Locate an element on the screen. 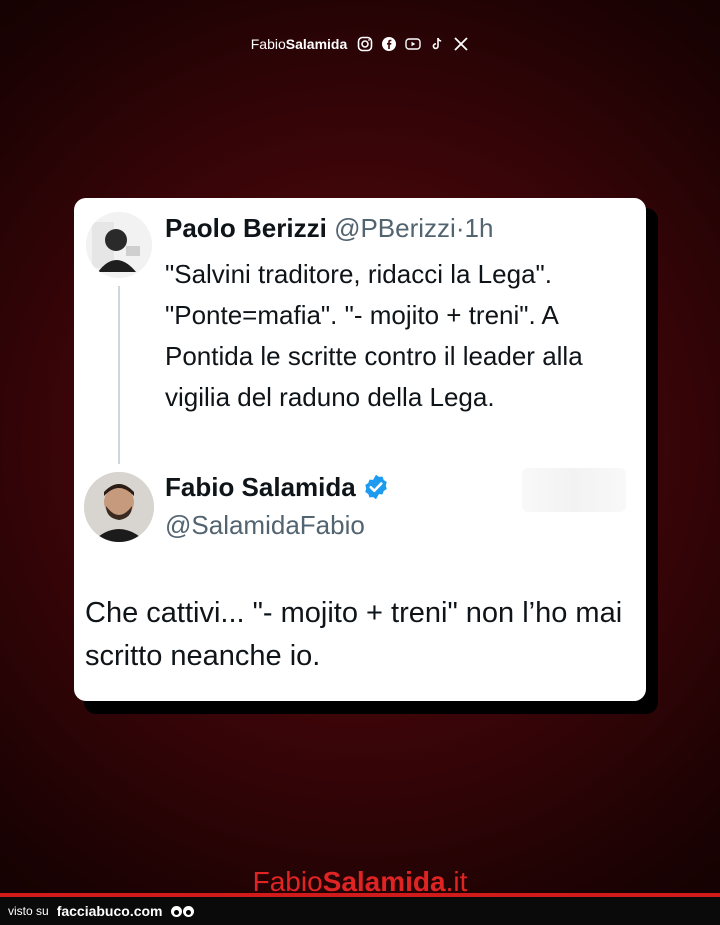  tweet2-handle: @SalamidaFabio is located at coordinates (265, 525).